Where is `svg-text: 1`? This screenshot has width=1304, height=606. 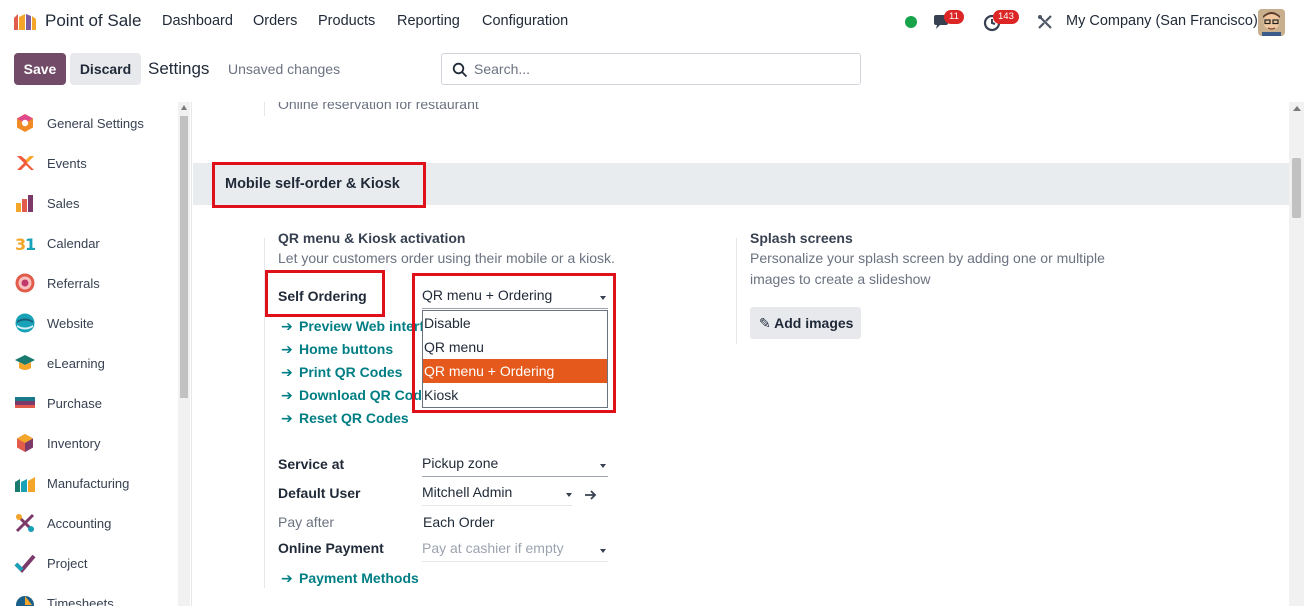
svg-text: 1 is located at coordinates (30, 244).